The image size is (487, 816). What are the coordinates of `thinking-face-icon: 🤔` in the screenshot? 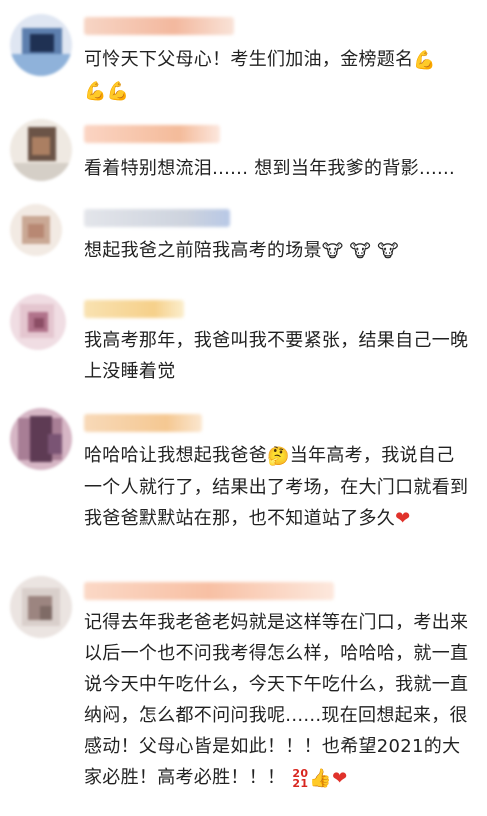 It's located at (278, 456).